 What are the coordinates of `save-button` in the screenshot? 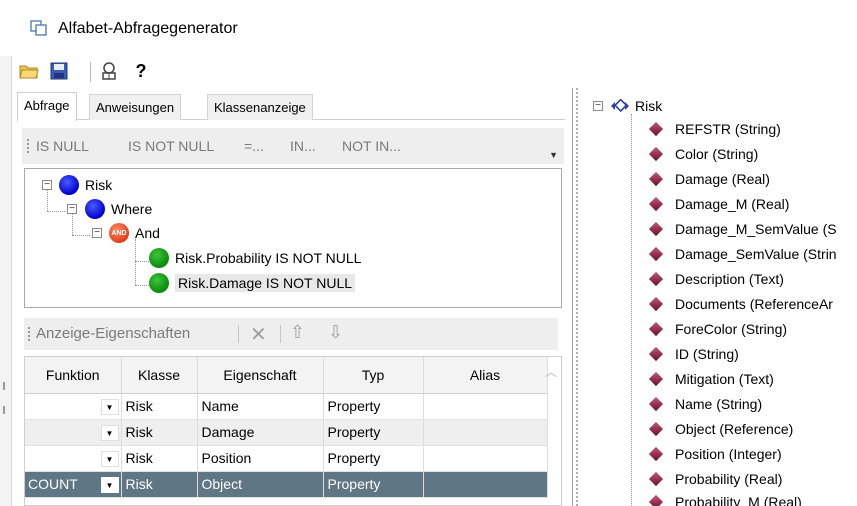 It's located at (59, 71).